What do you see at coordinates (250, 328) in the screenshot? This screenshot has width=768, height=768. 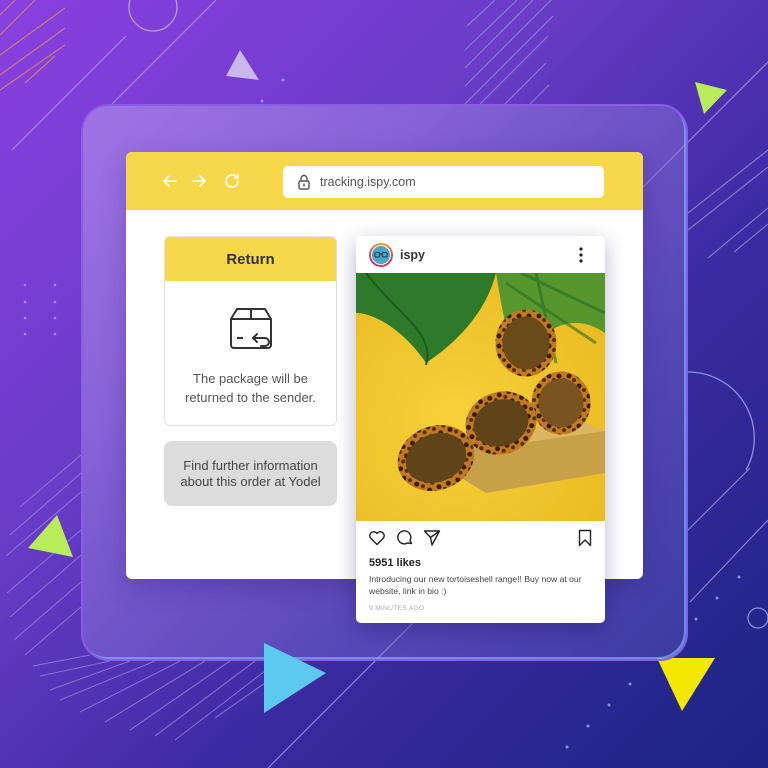 I see `box-return-icon` at bounding box center [250, 328].